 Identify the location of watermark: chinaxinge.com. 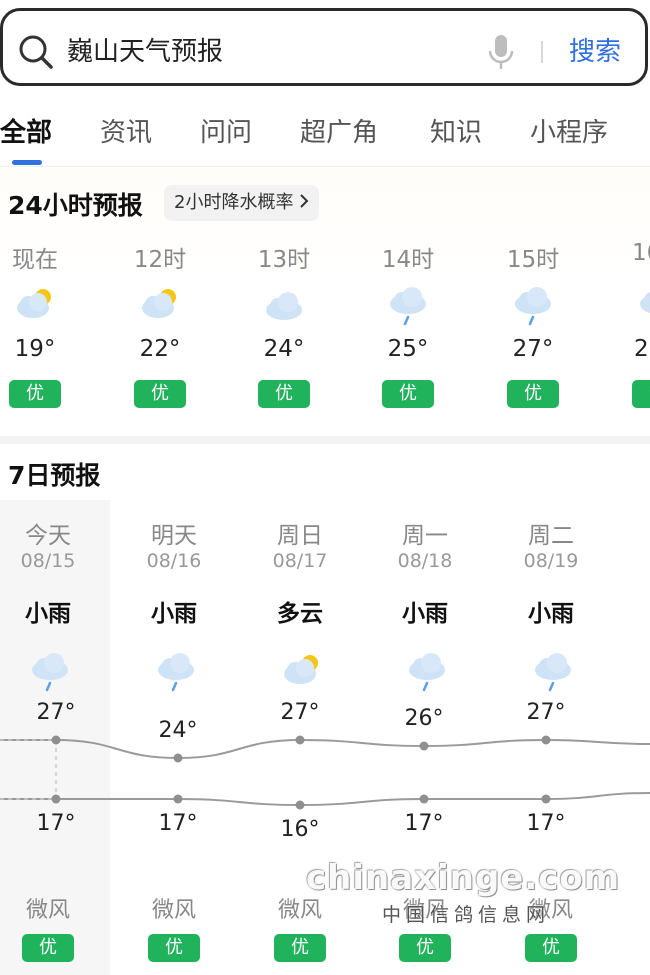
(463, 878).